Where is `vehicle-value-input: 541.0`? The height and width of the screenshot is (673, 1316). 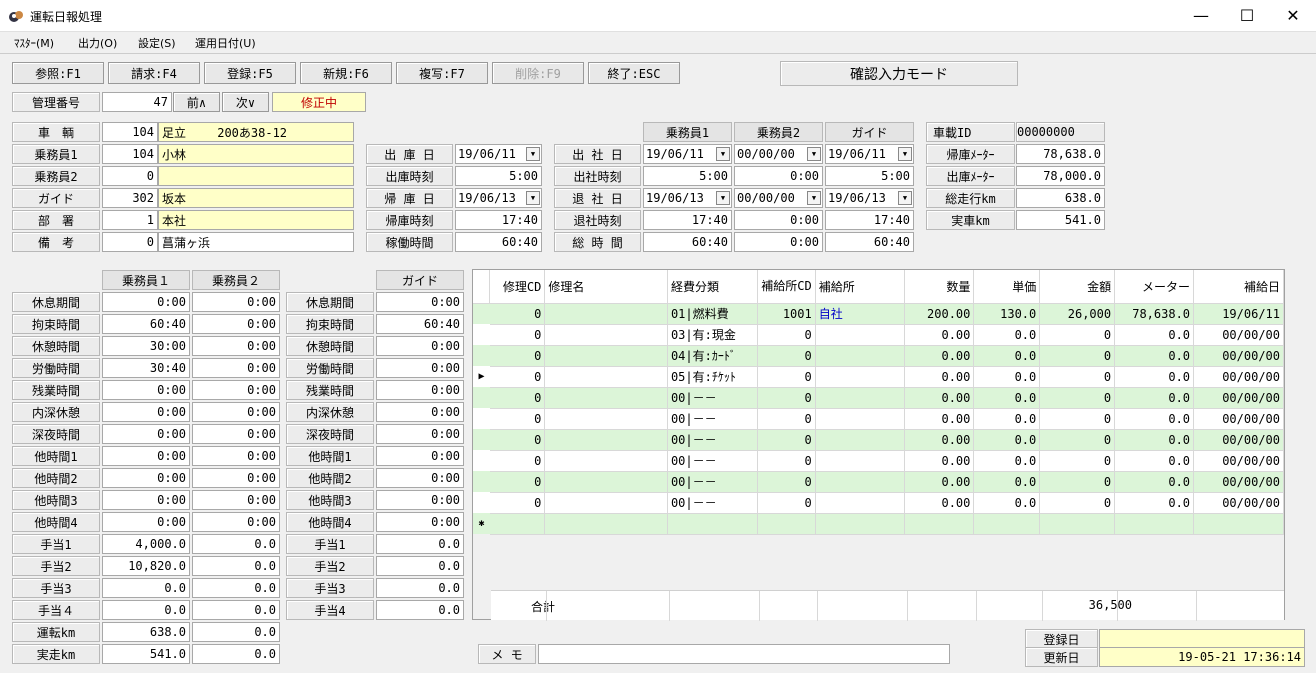 vehicle-value-input: 541.0 is located at coordinates (1060, 220).